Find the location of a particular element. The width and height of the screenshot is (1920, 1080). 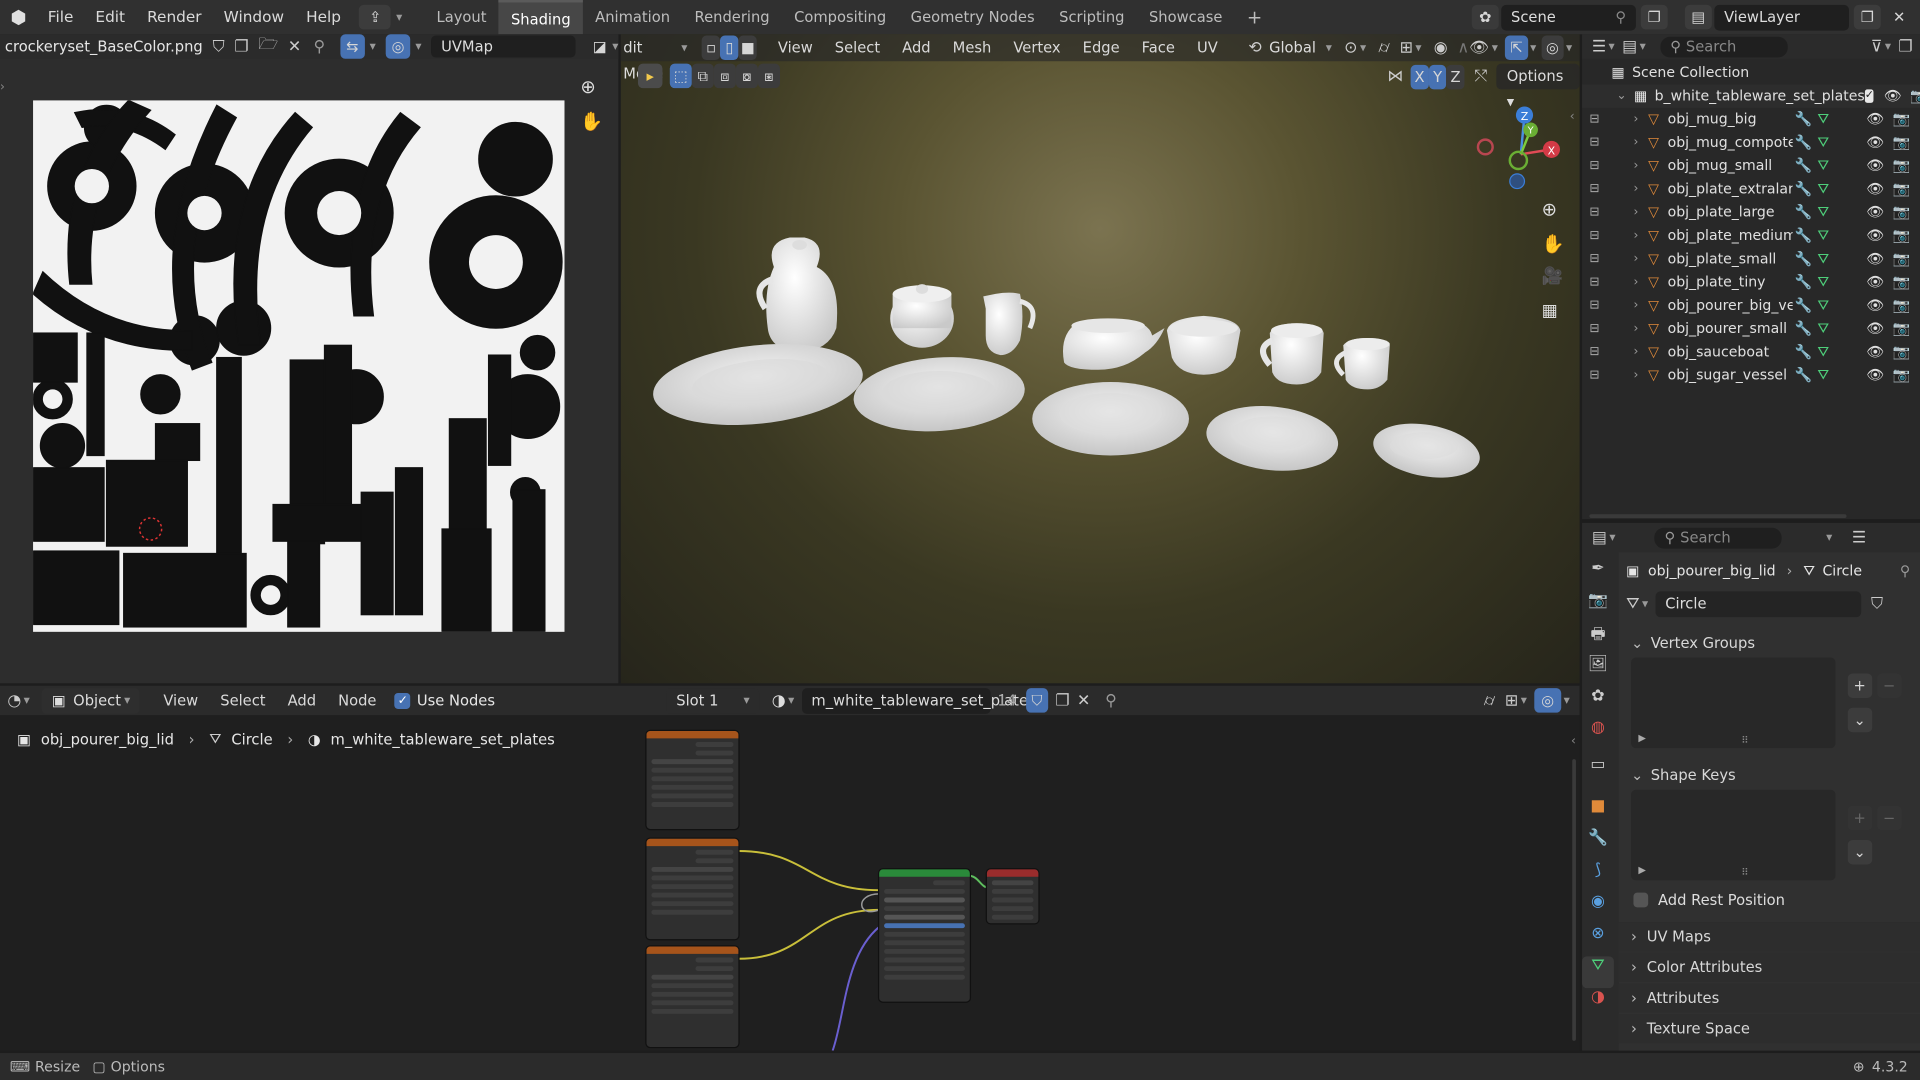

menu-window: Window is located at coordinates (254, 17).